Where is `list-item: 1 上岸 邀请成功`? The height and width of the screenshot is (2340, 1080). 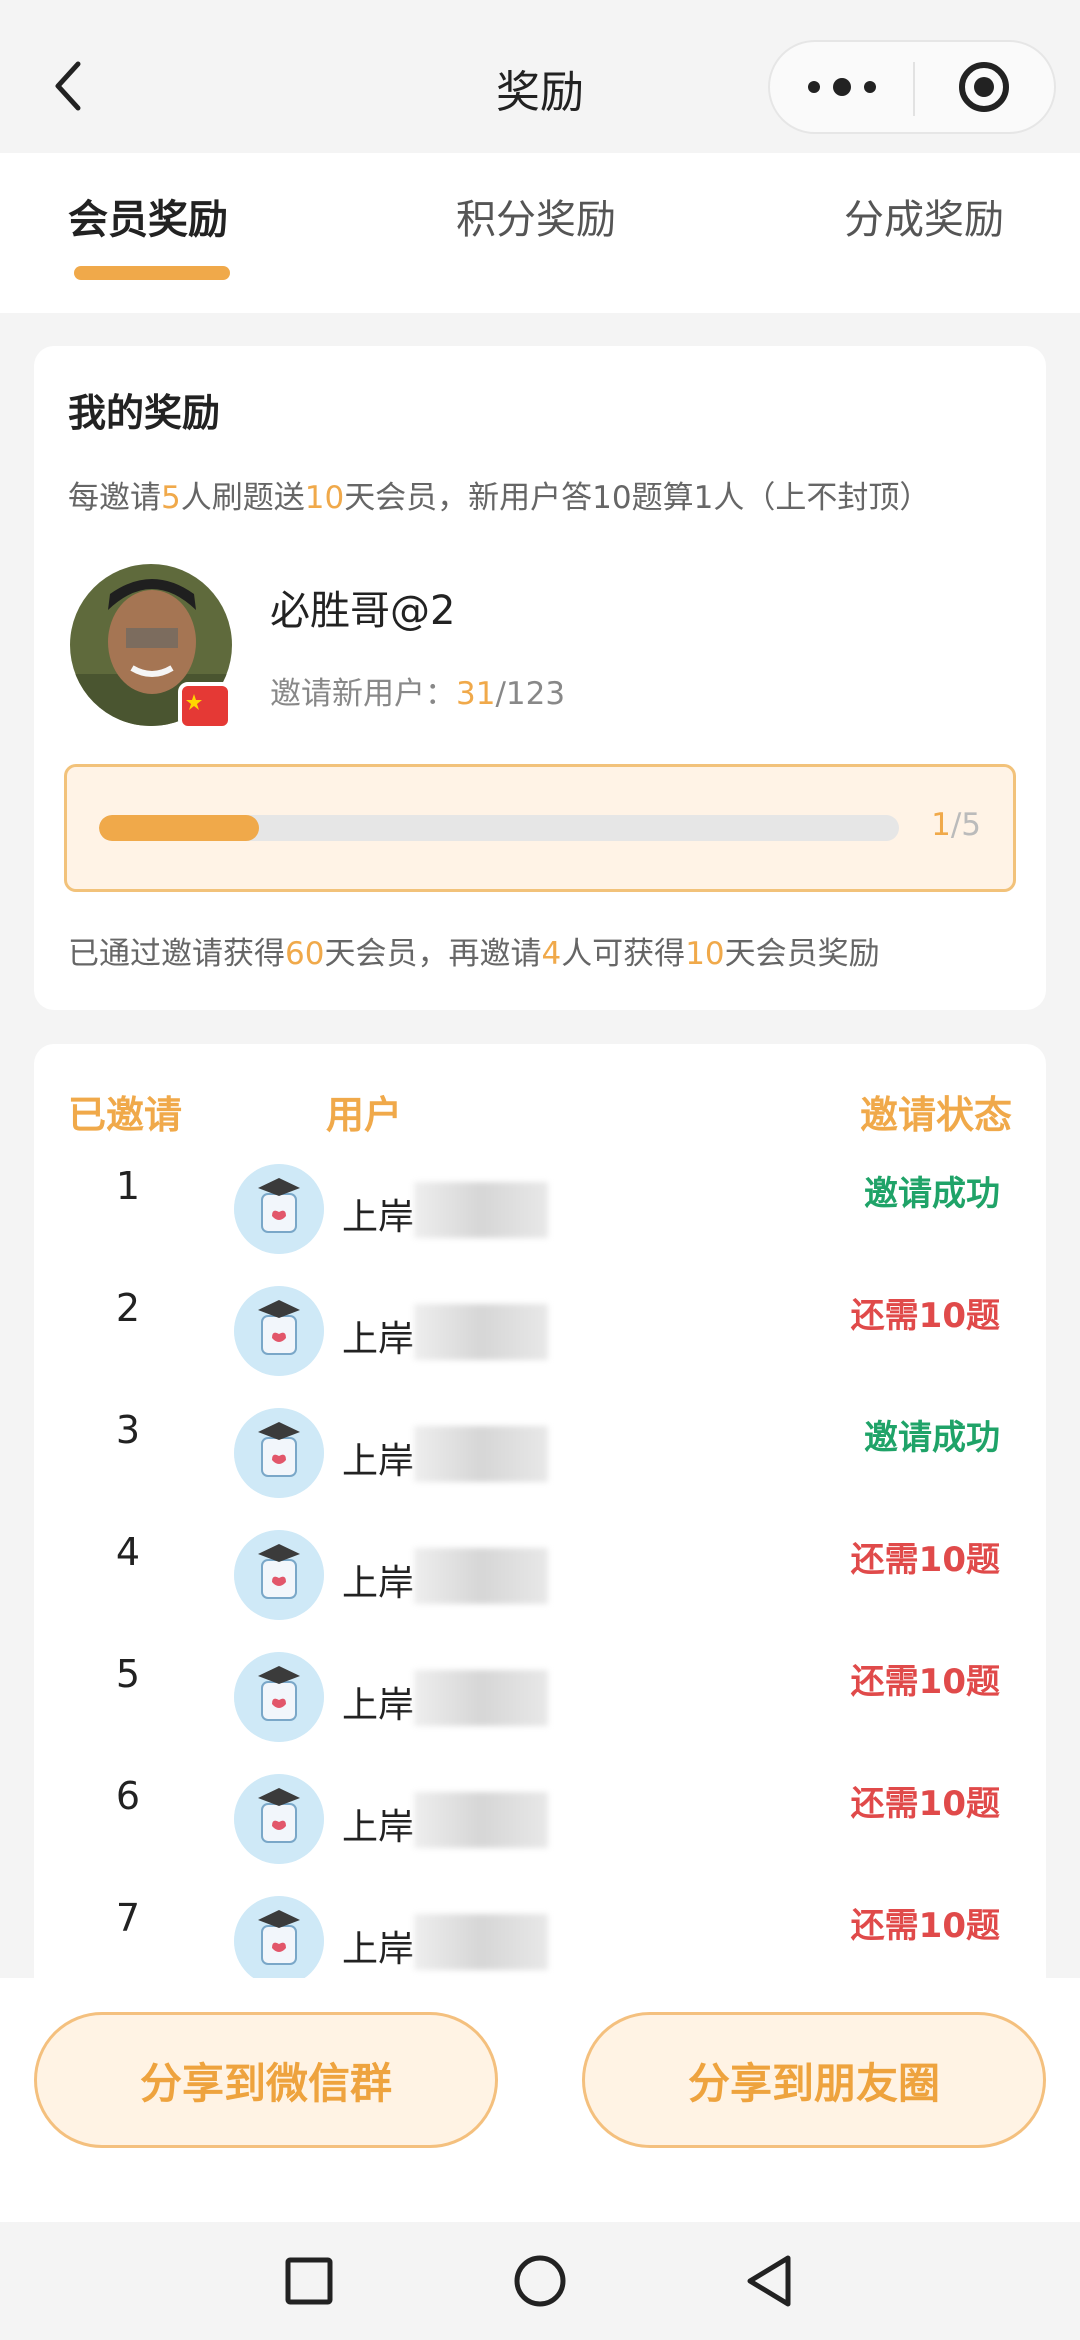 list-item: 1 上岸 邀请成功 is located at coordinates (540, 1225).